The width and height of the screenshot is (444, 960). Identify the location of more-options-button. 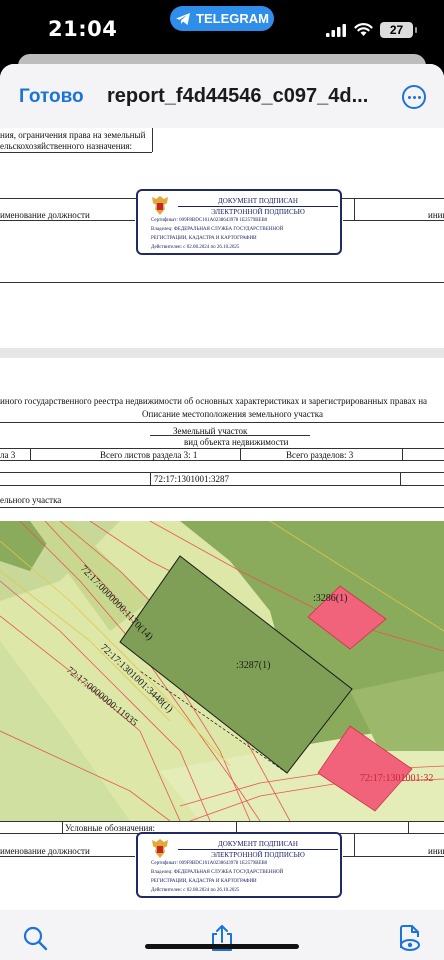
(414, 97).